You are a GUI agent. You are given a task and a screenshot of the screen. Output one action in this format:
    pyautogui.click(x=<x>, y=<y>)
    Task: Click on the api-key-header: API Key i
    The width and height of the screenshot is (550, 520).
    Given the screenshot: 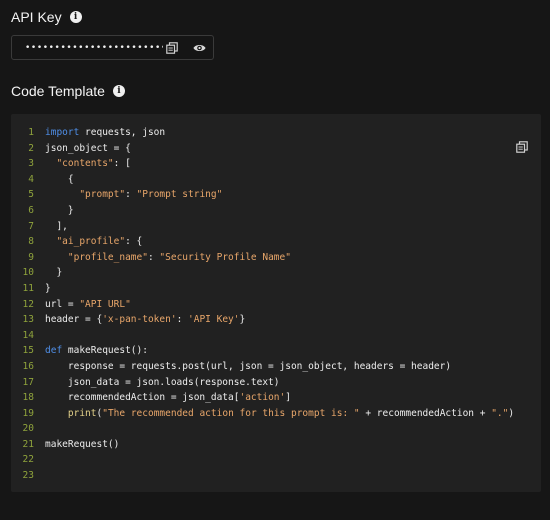 What is the action you would take?
    pyautogui.click(x=46, y=17)
    